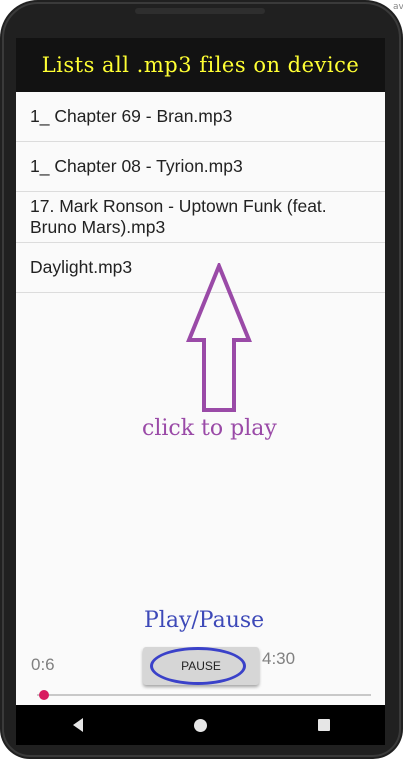  Describe the element at coordinates (200, 167) in the screenshot. I see `list-item: 1_ Chapter 08 - Tyrion.mp3` at that location.